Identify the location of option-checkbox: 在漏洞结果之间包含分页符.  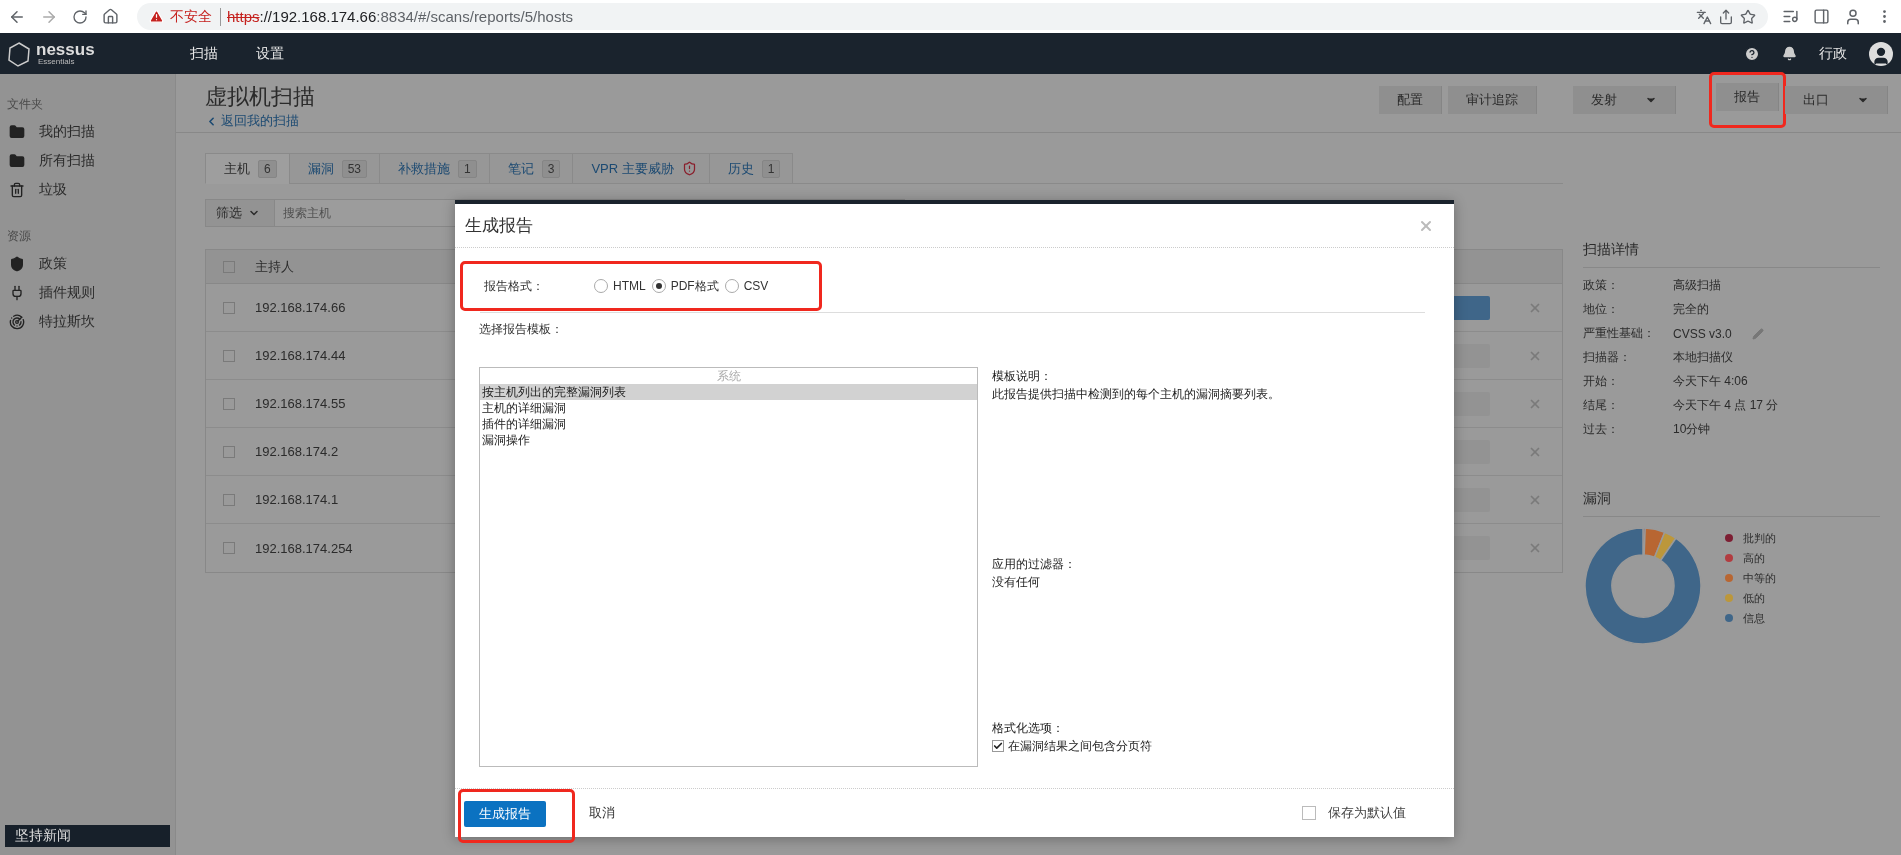
(1208, 746).